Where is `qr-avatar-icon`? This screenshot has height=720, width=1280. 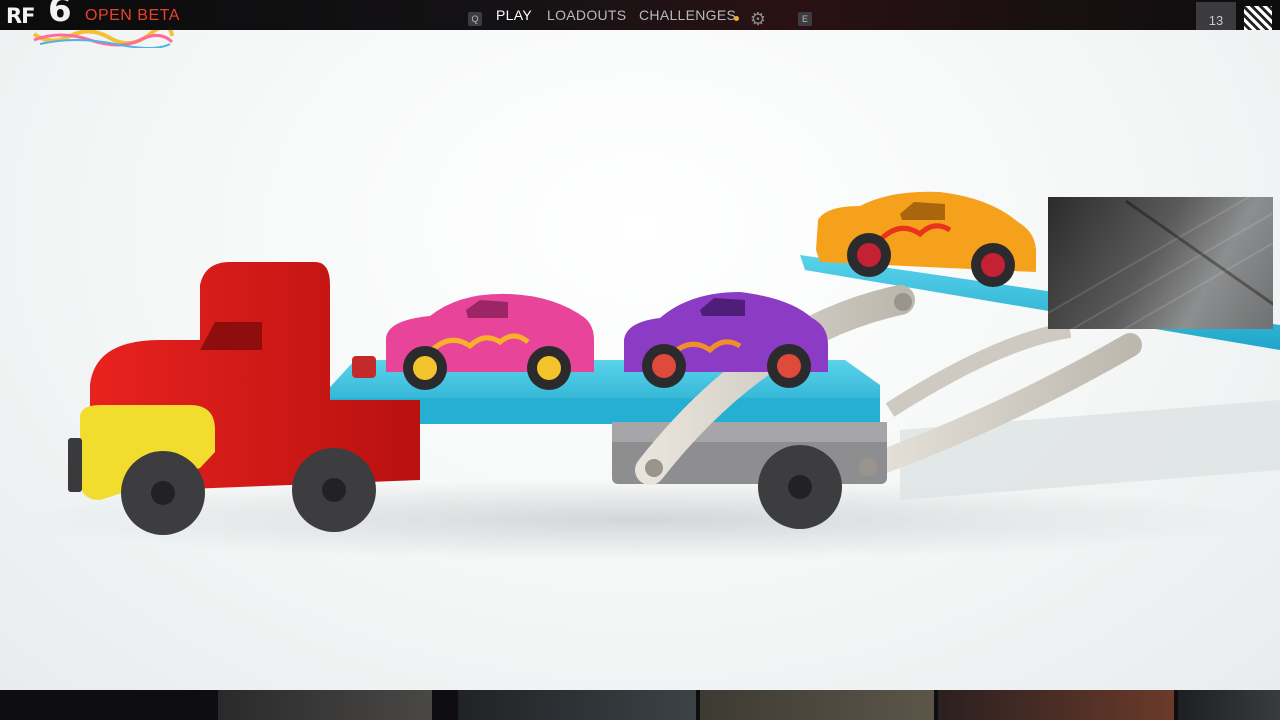 qr-avatar-icon is located at coordinates (1258, 18).